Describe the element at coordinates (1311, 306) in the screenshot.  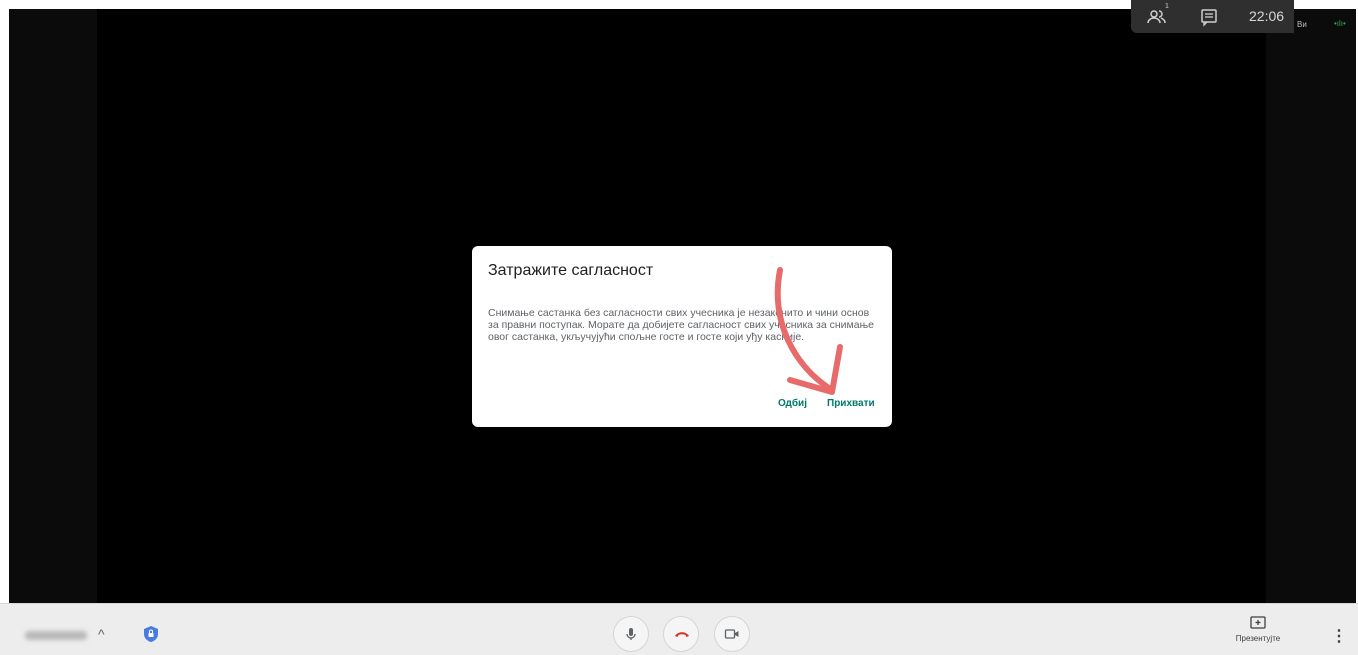
I see `stage-right-shade` at that location.